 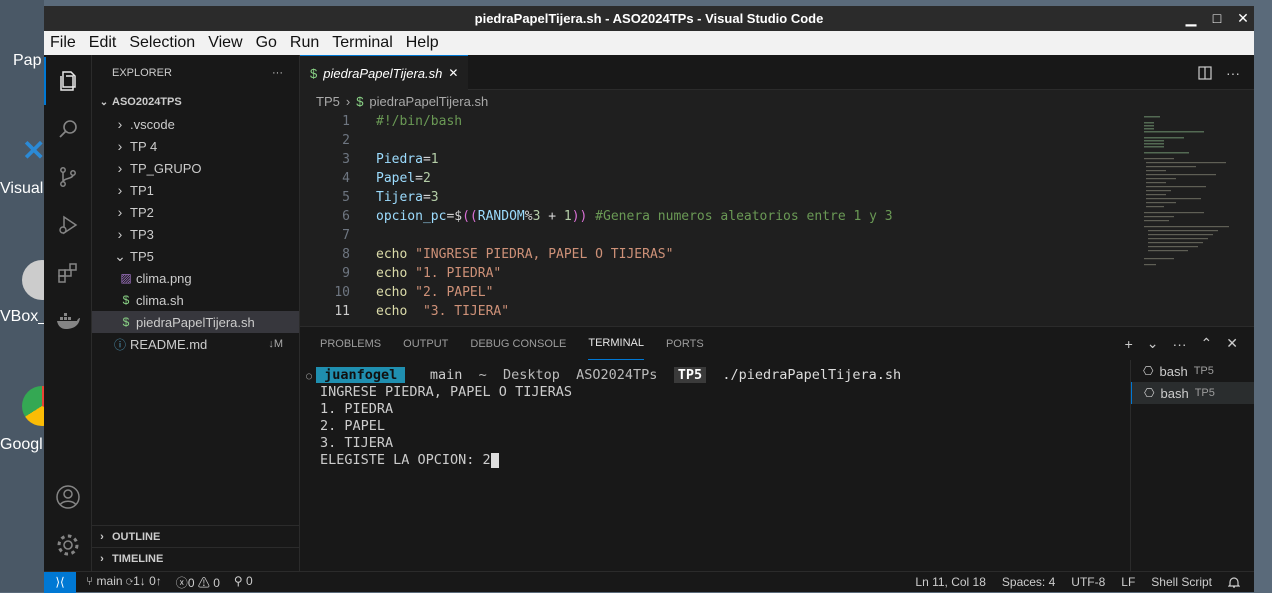 I want to click on outline-section: › OUTLINE, so click(x=195, y=536).